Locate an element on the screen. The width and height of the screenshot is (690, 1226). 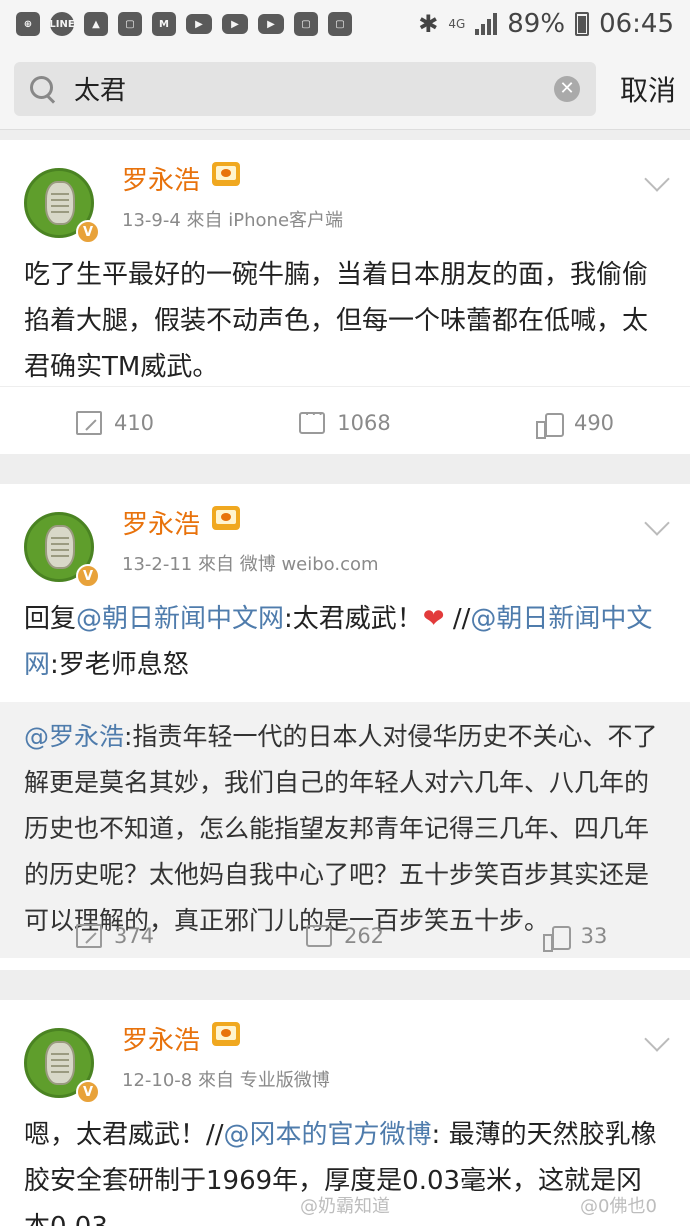
search-bar: ✕ 取消 is located at coordinates (345, 89).